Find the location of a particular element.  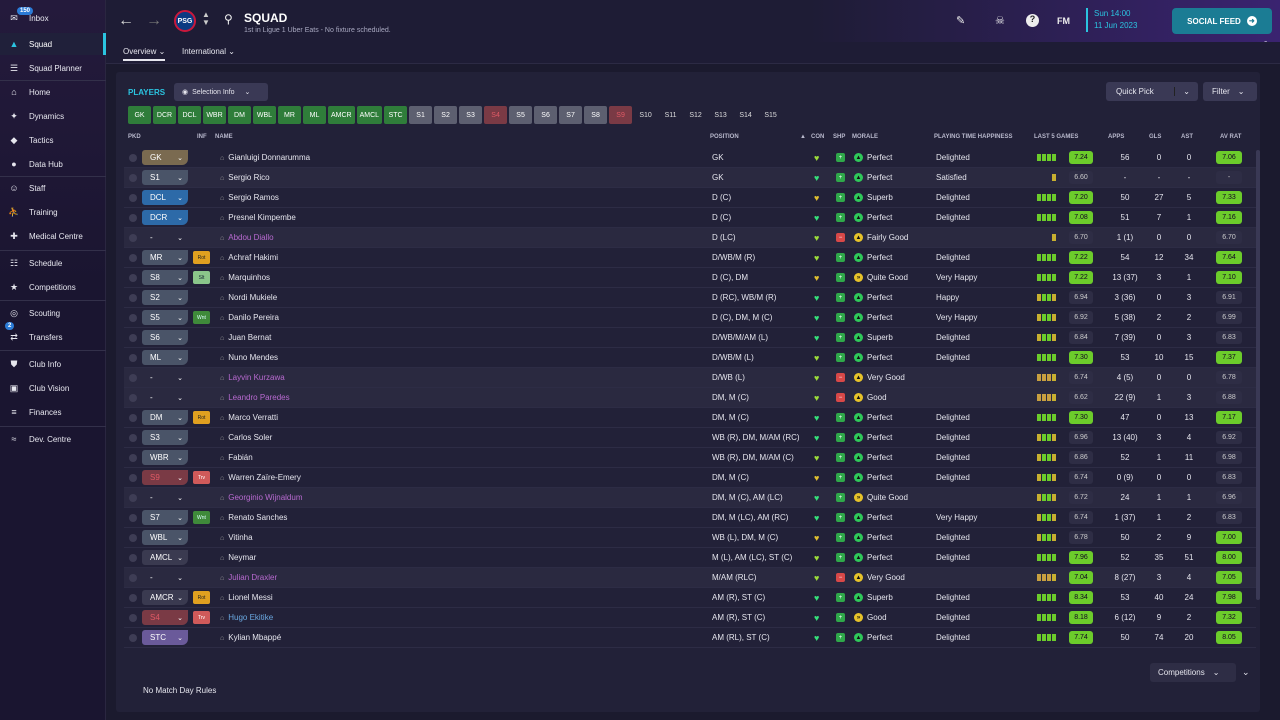

player-name: Nordi Mukiele is located at coordinates (248, 297).